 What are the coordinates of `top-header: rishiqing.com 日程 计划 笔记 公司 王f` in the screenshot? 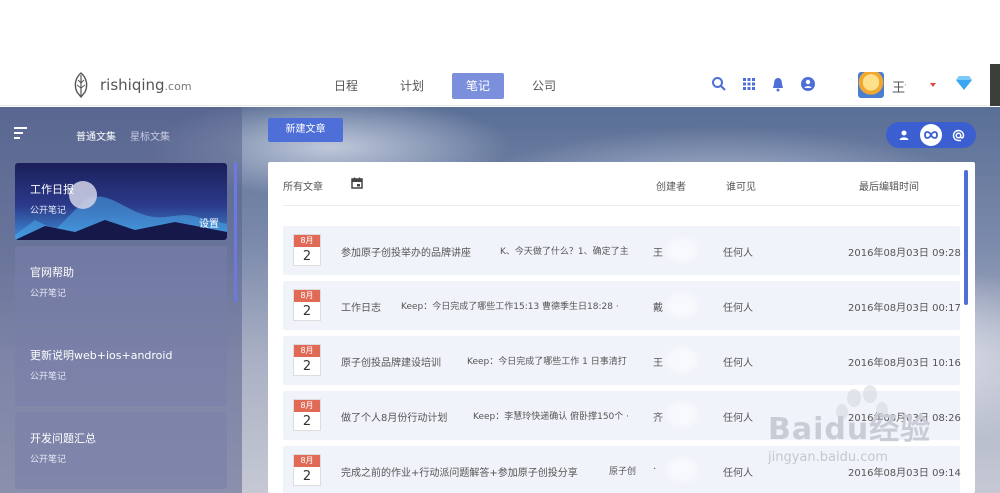 It's located at (500, 85).